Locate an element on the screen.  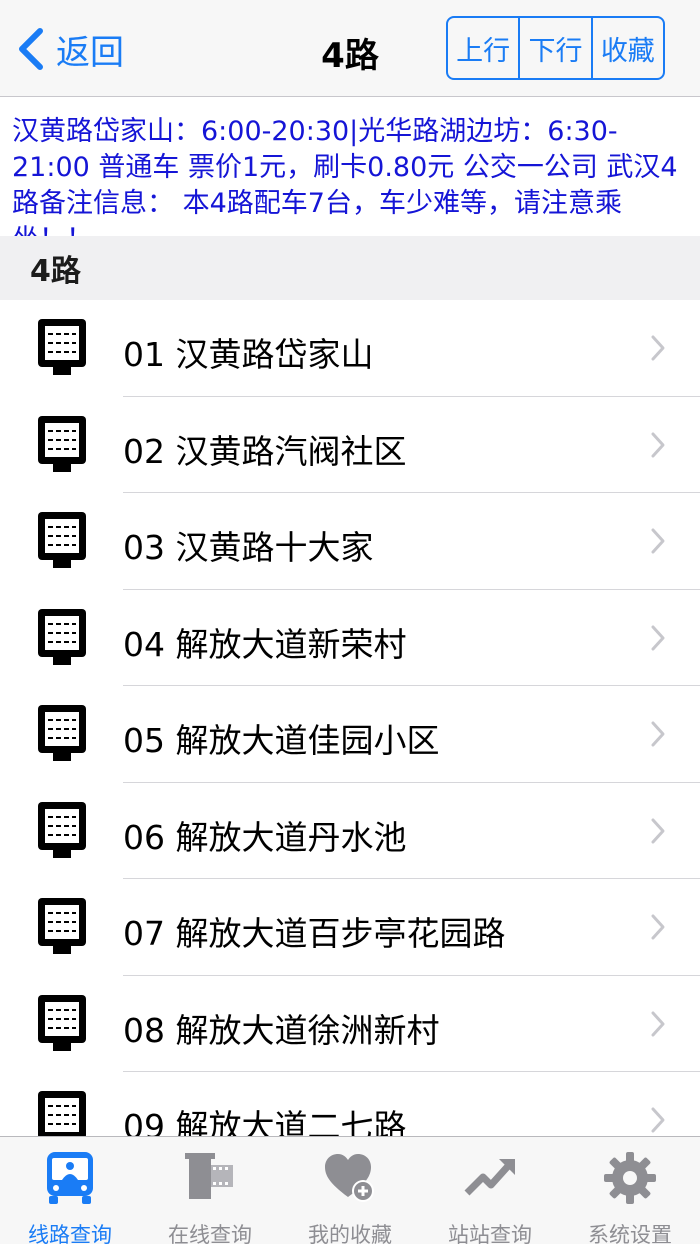
back-label: 返回 is located at coordinates (90, 52).